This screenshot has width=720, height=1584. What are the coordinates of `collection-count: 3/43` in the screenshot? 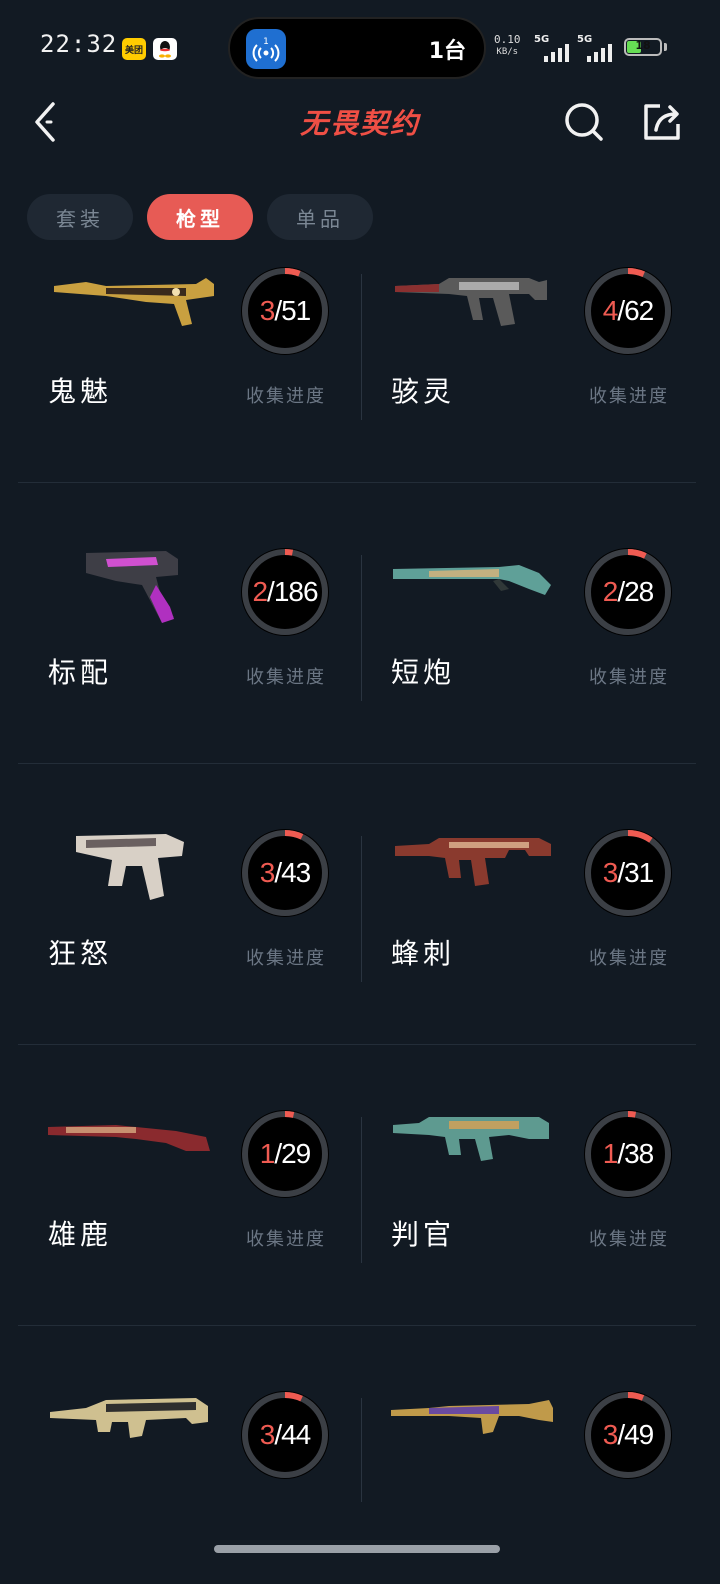 It's located at (285, 873).